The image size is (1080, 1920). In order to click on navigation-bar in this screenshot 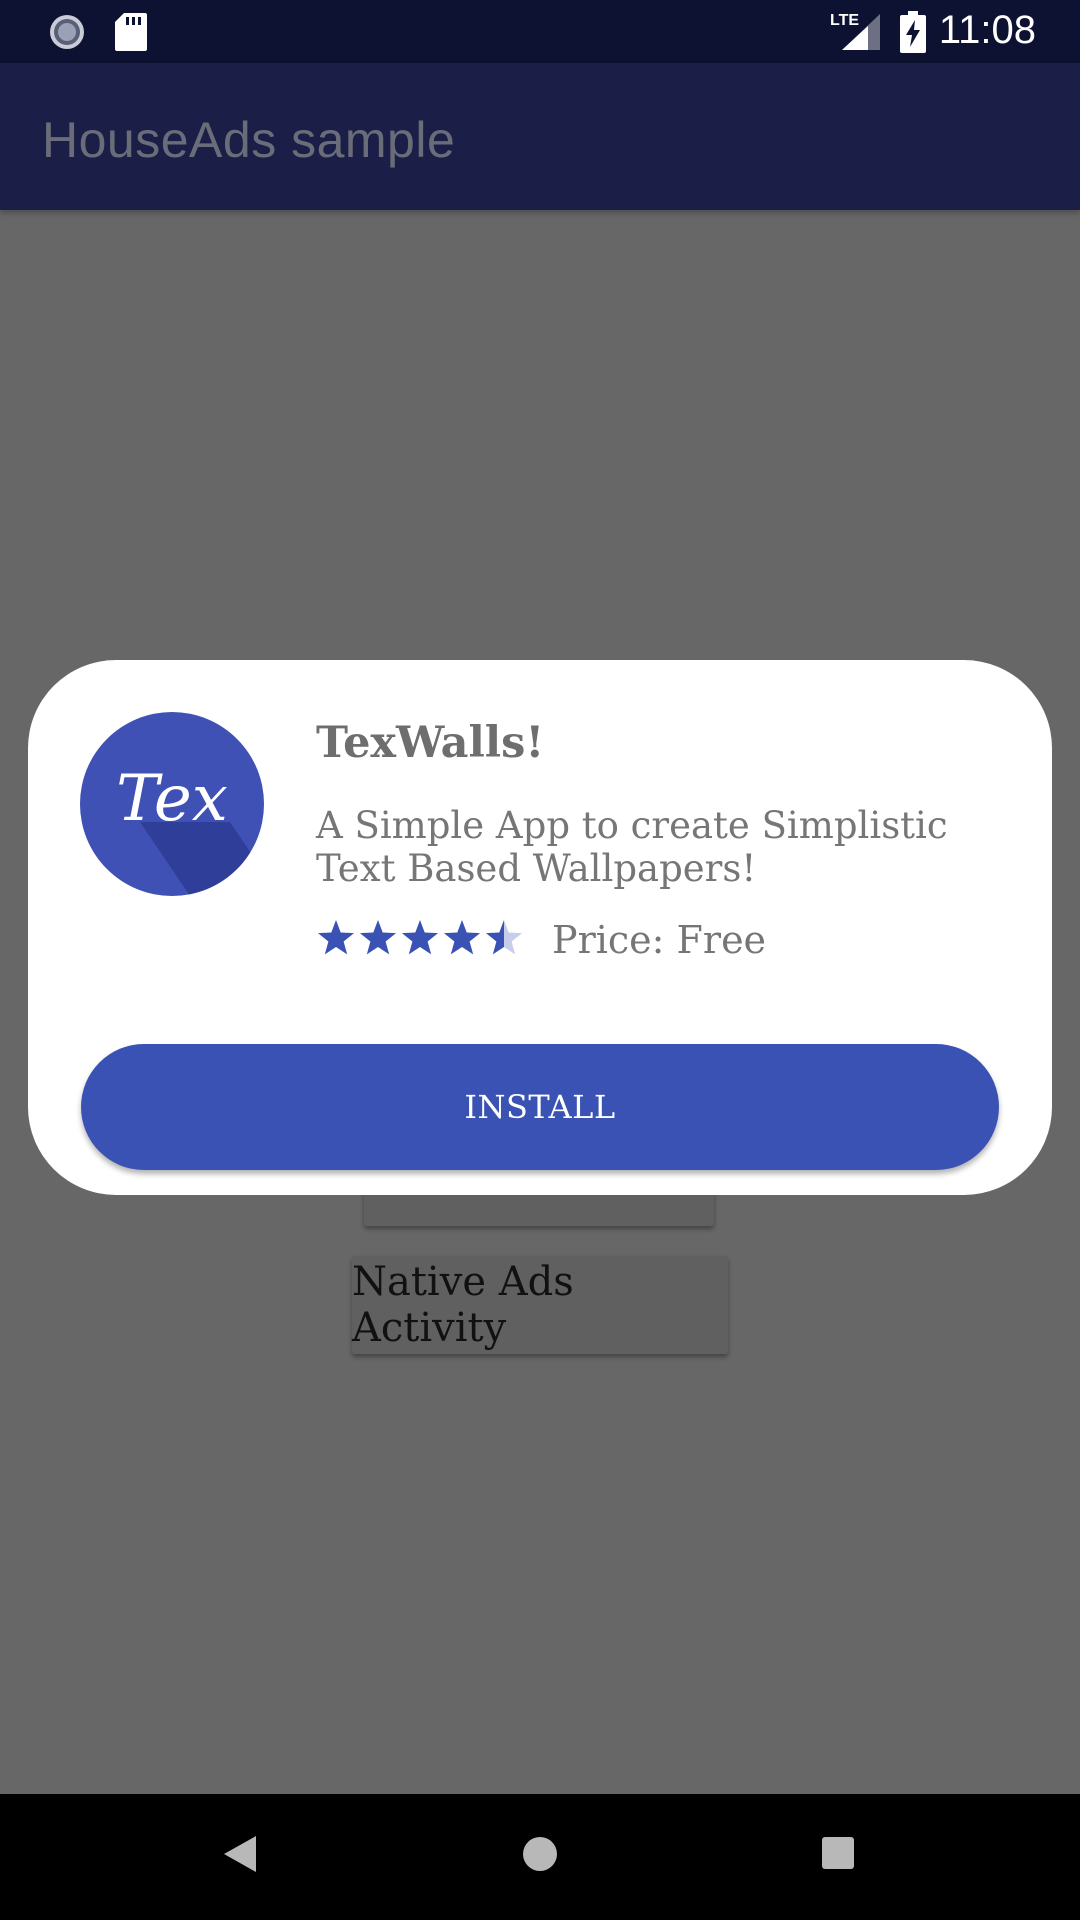, I will do `click(540, 1857)`.